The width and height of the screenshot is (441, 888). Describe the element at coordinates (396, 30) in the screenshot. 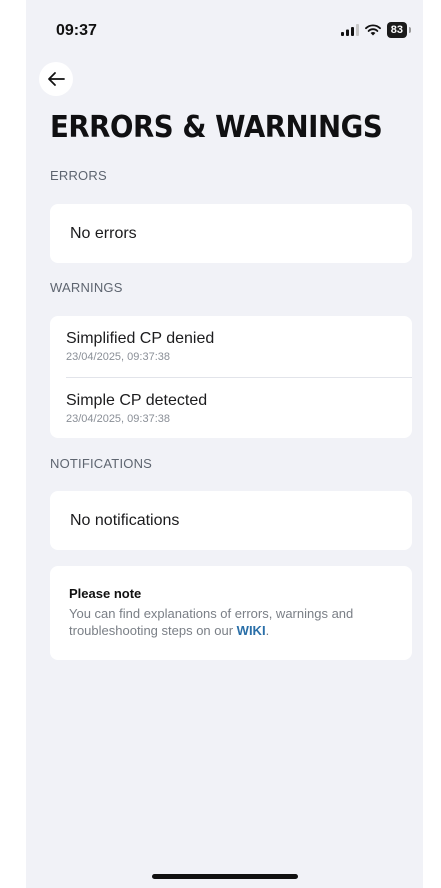

I see `battery-icon: 83` at that location.